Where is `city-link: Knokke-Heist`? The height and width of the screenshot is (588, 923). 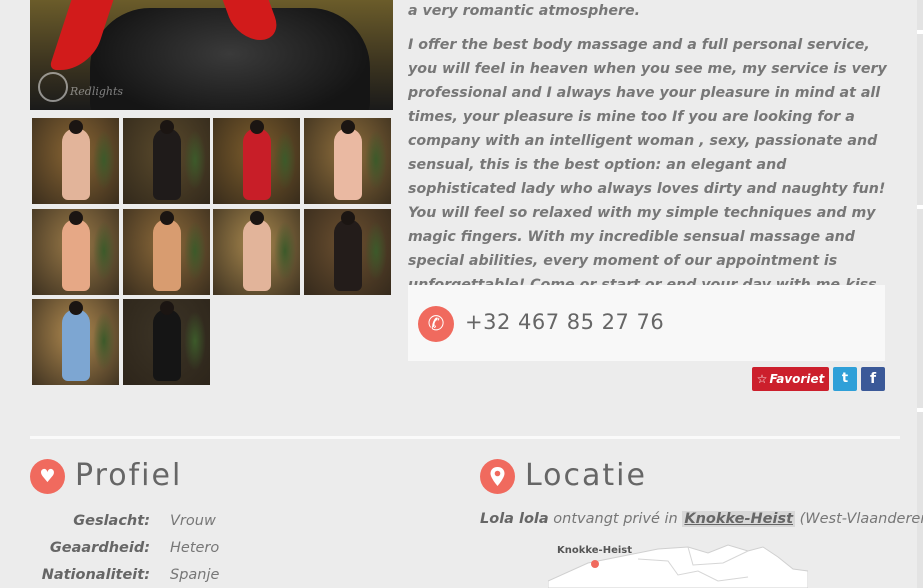 city-link: Knokke-Heist is located at coordinates (739, 519).